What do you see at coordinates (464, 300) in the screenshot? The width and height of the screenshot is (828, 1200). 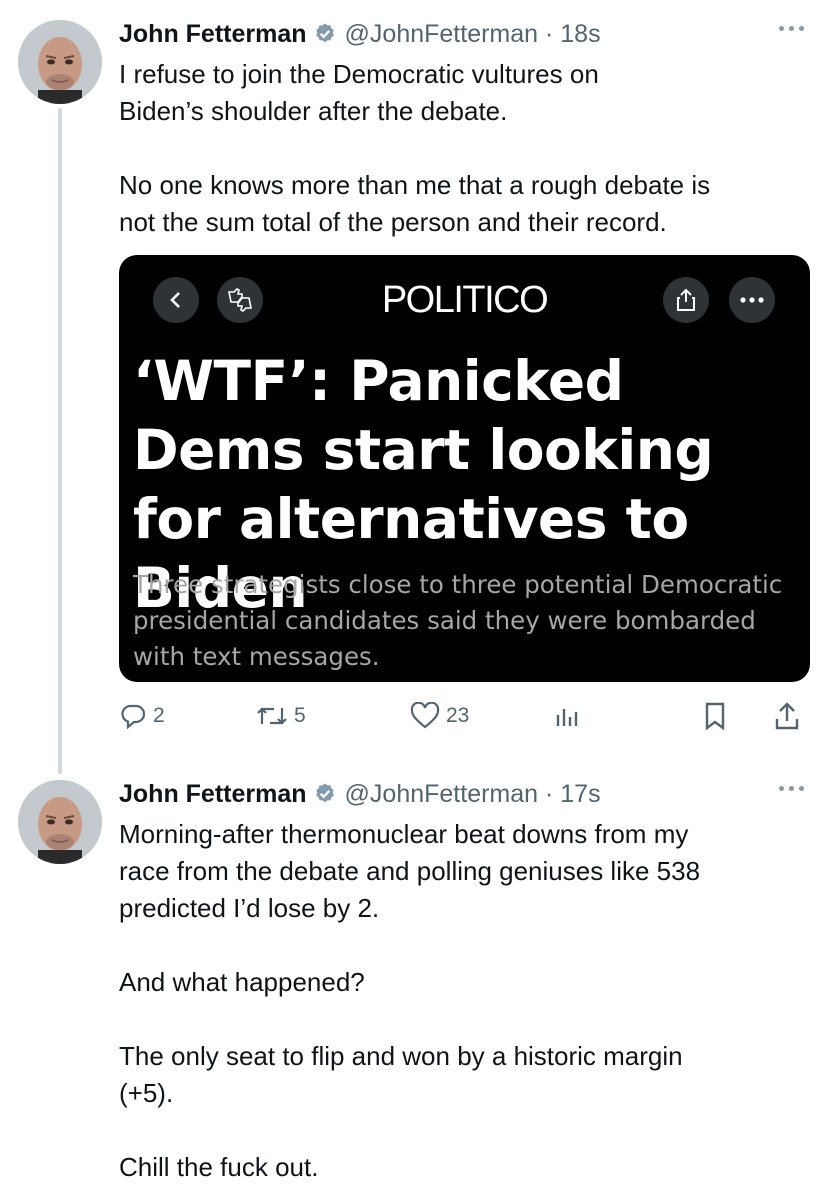 I see `card-toolbar: POLITICO` at bounding box center [464, 300].